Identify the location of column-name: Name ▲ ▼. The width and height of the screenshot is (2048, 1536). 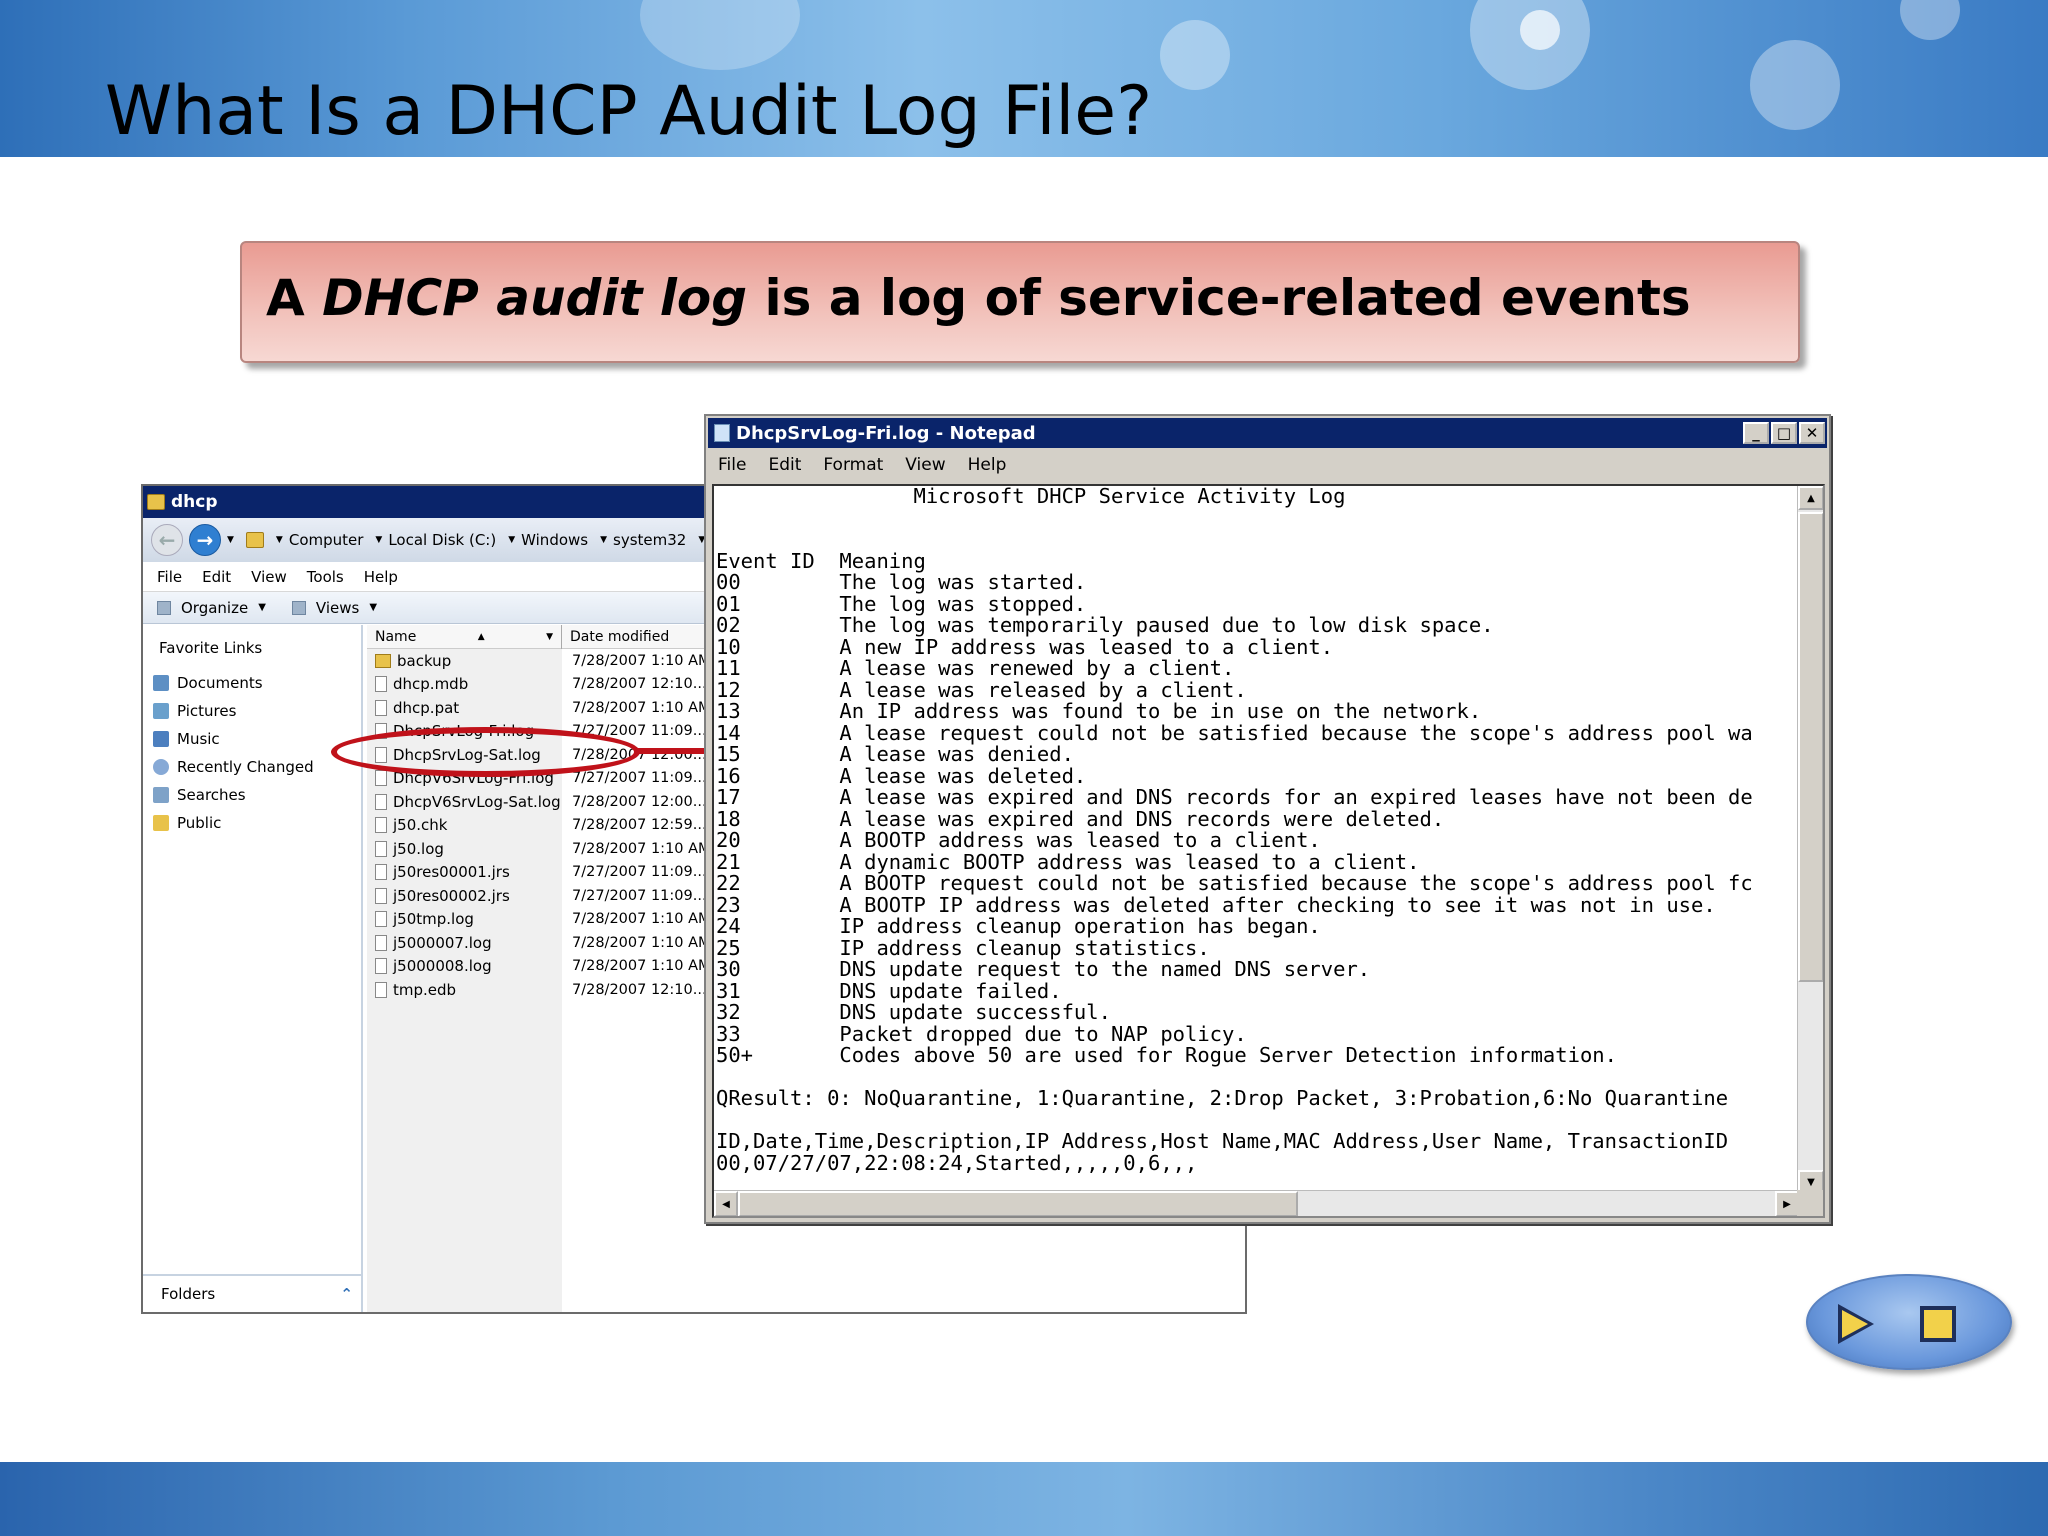
(464, 636).